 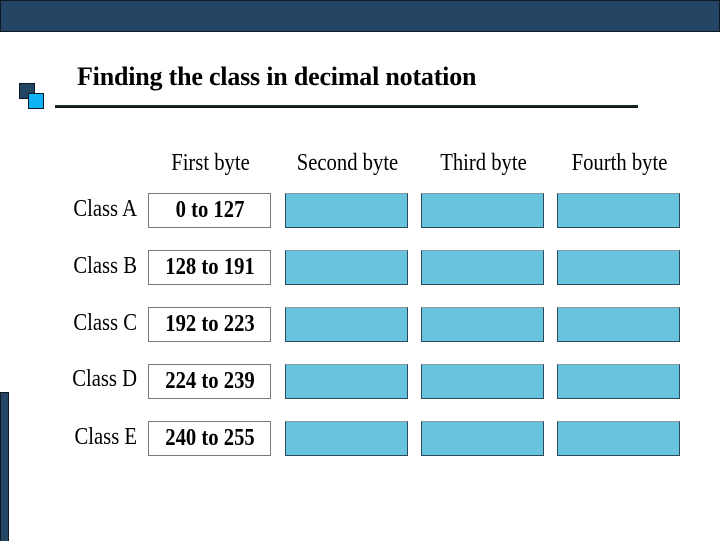 What do you see at coordinates (483, 163) in the screenshot?
I see `column-header-third-byte: Third byte` at bounding box center [483, 163].